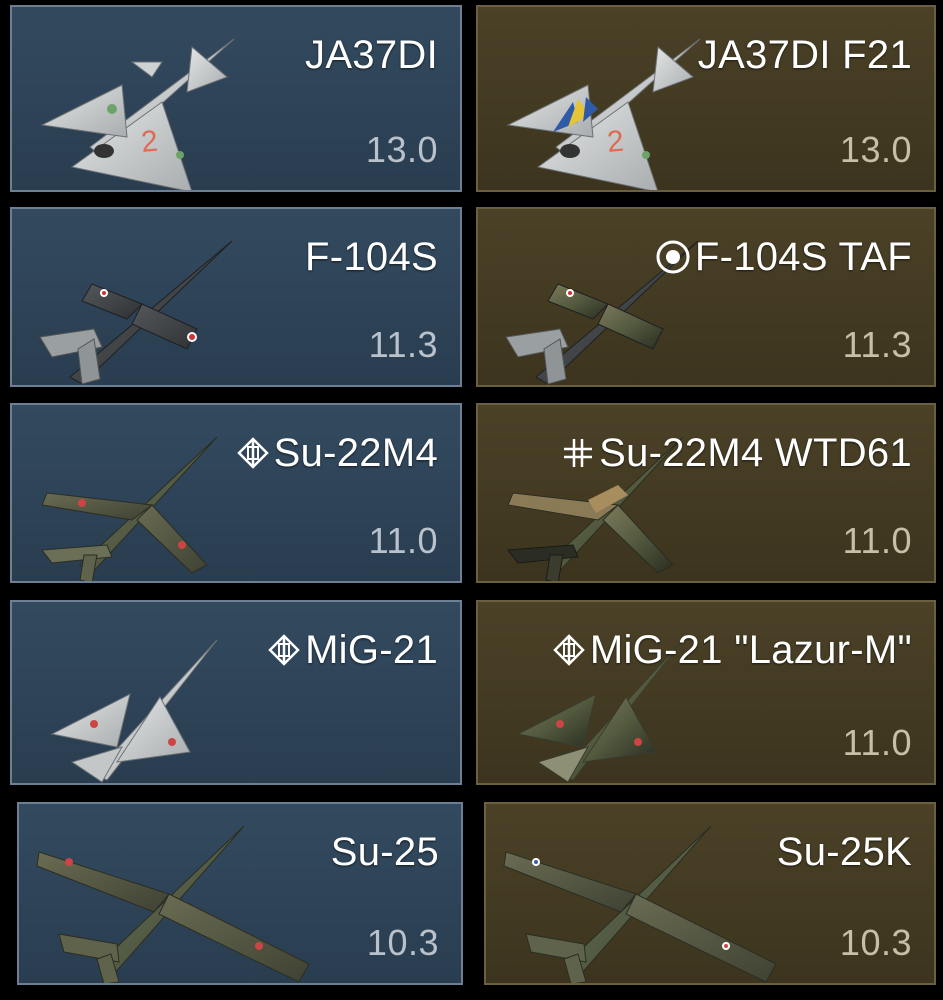  I want to click on vehicle-card-su25: Su-25 10.3, so click(240, 893).